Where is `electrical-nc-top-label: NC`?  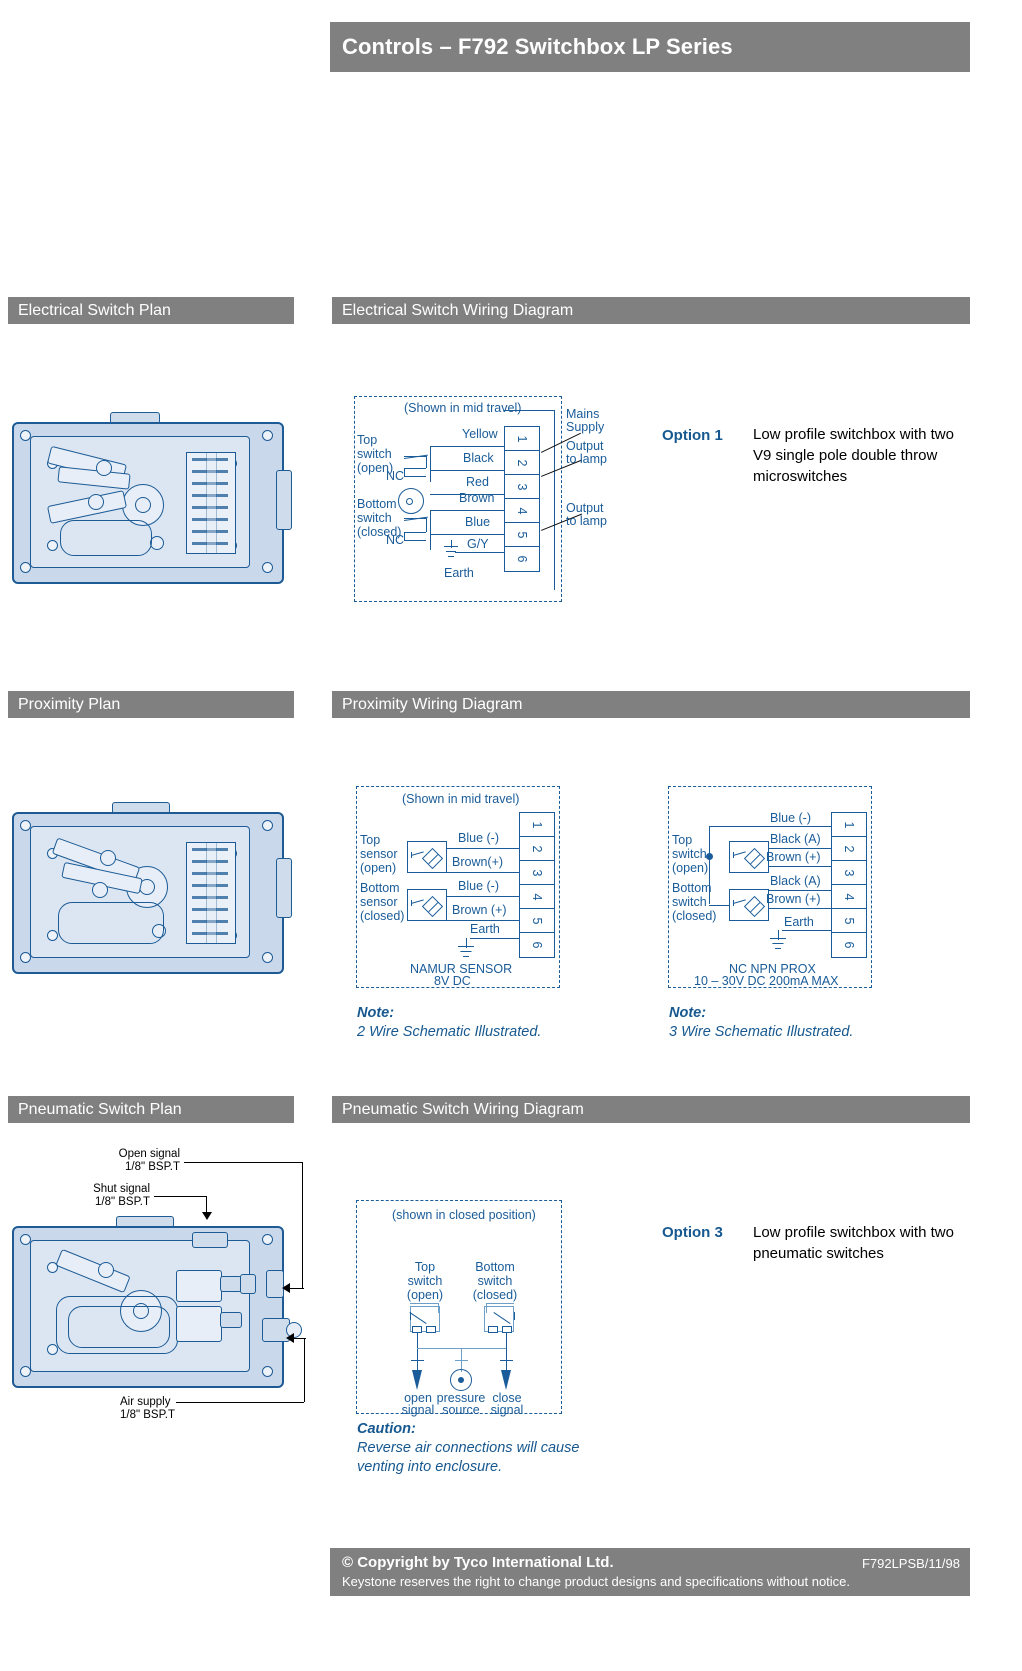
electrical-nc-top-label: NC is located at coordinates (395, 476).